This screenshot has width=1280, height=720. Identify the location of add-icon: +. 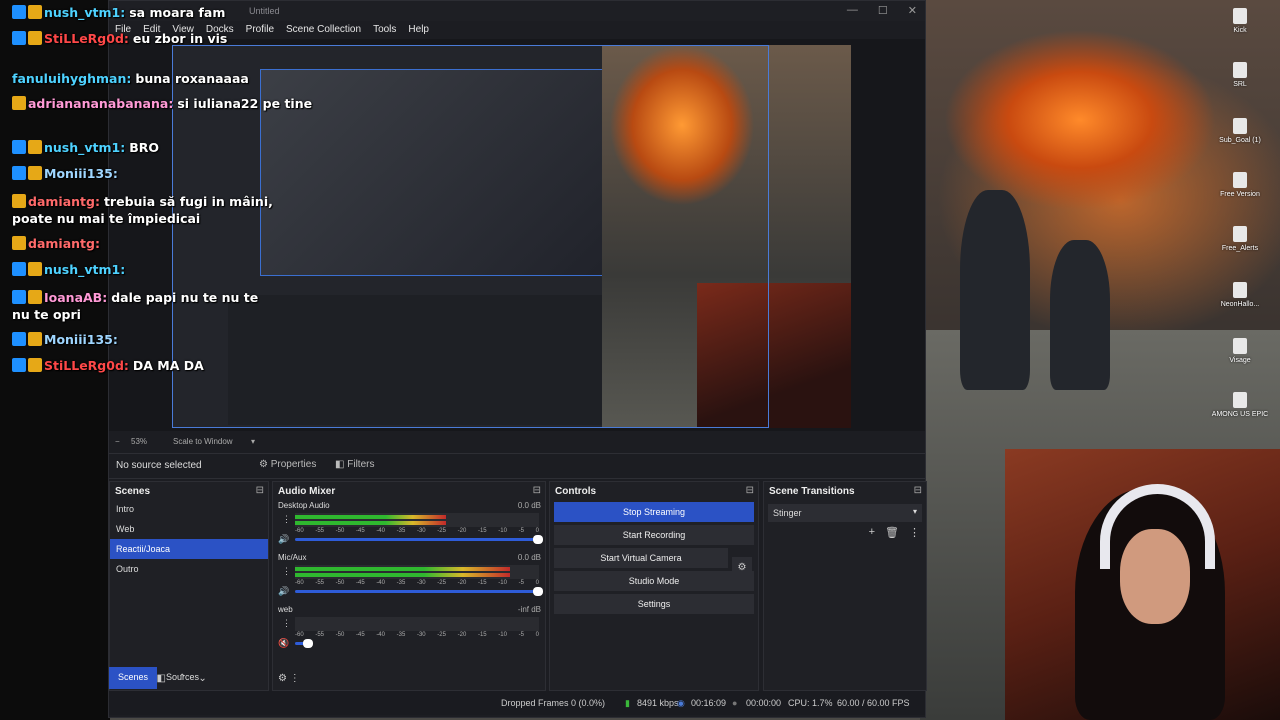
(872, 532).